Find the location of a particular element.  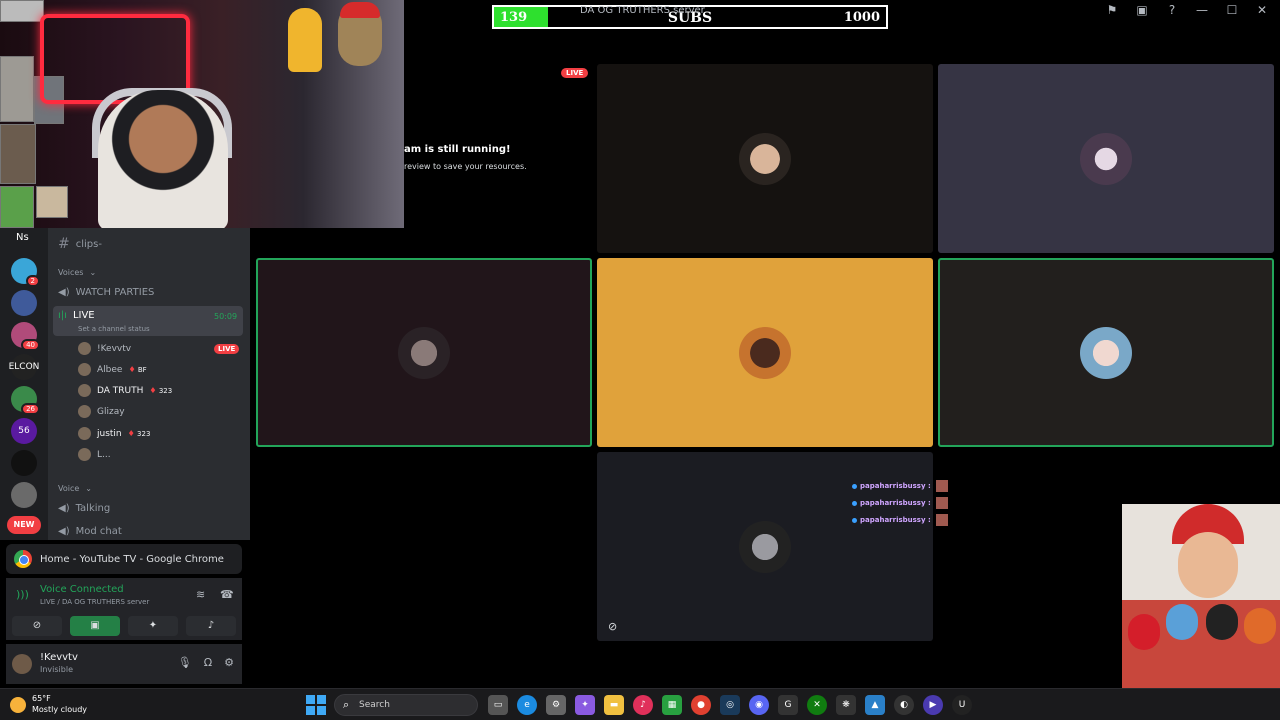

search-box: ⌕ Search is located at coordinates (406, 705).